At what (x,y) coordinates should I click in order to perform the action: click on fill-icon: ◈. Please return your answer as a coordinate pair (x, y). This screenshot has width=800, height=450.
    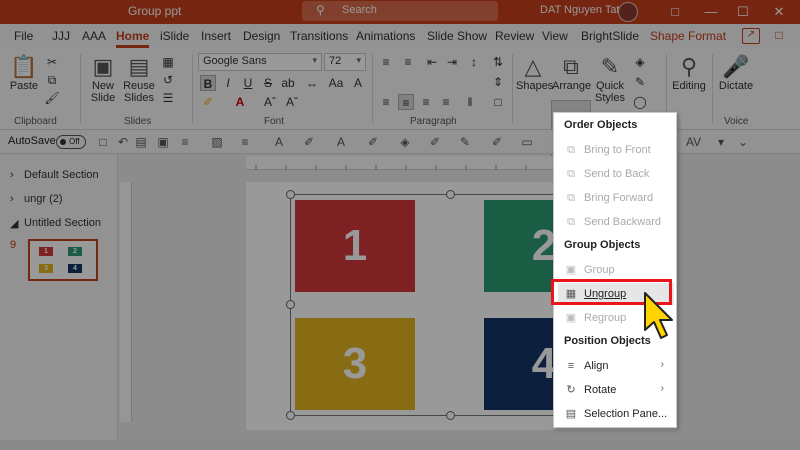
    Looking at the image, I should click on (405, 142).